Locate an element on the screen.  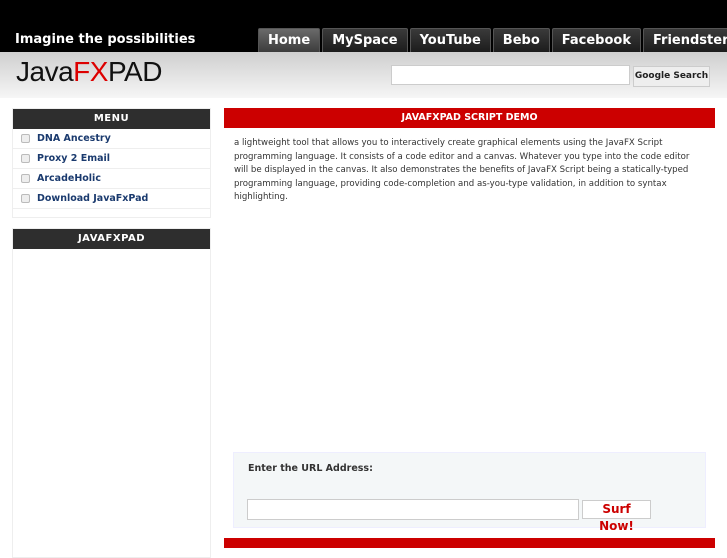
tab-youtube: YouTube is located at coordinates (450, 40).